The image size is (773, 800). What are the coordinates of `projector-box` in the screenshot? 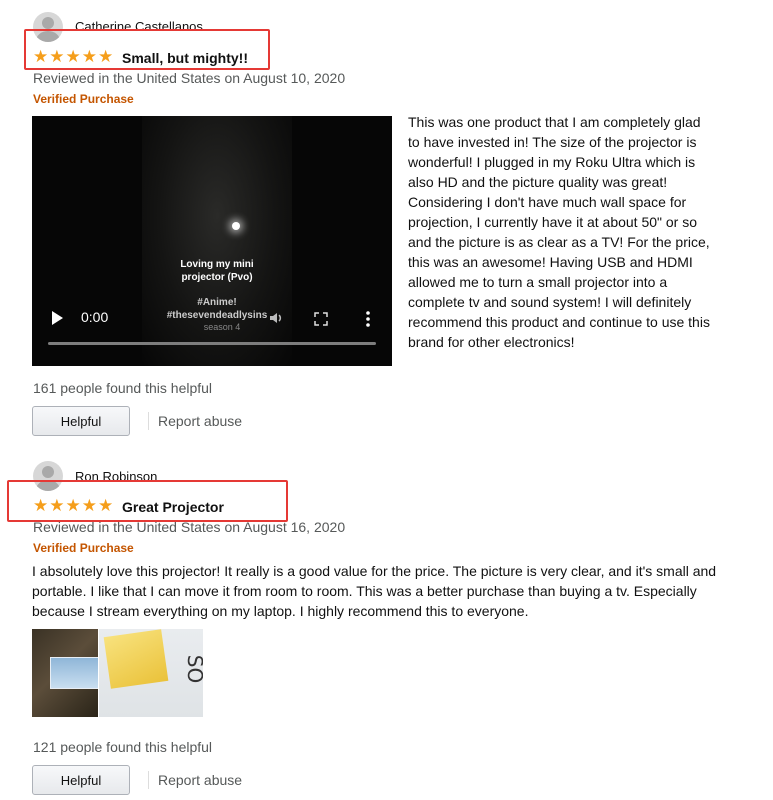 It's located at (136, 659).